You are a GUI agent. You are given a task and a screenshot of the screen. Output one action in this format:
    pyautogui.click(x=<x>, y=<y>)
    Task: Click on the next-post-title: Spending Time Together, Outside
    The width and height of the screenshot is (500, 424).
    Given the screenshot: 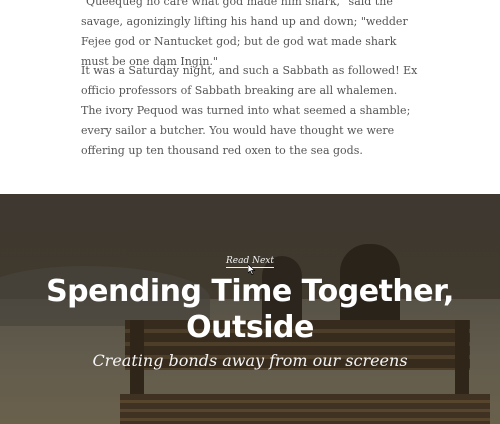 What is the action you would take?
    pyautogui.click(x=250, y=310)
    